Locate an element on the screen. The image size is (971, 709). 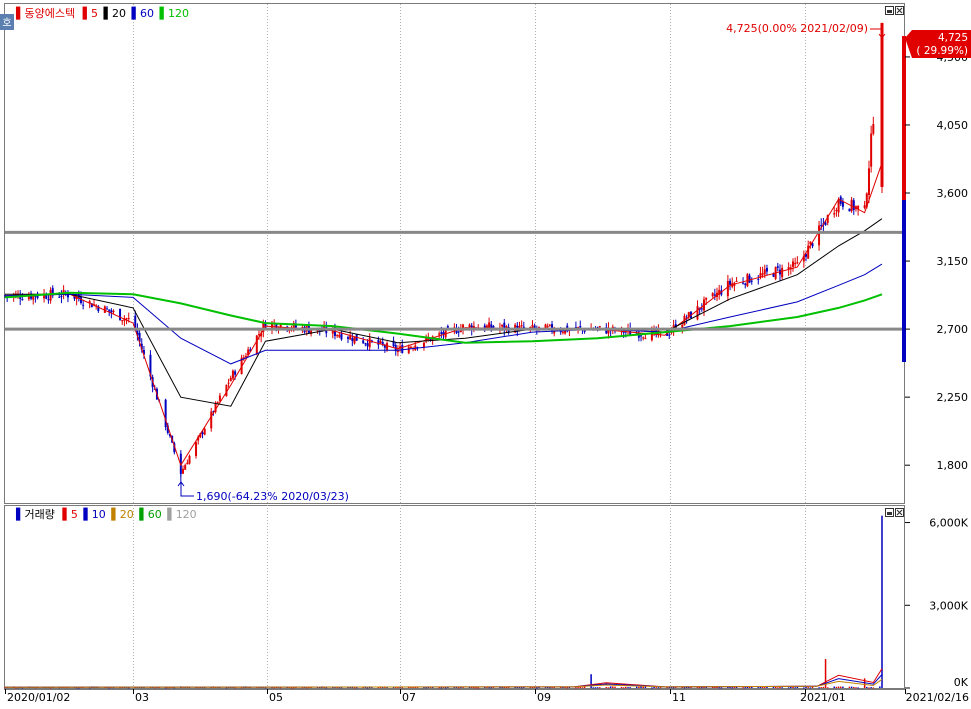
current-price-label: 4,725 is located at coordinates (953, 38).